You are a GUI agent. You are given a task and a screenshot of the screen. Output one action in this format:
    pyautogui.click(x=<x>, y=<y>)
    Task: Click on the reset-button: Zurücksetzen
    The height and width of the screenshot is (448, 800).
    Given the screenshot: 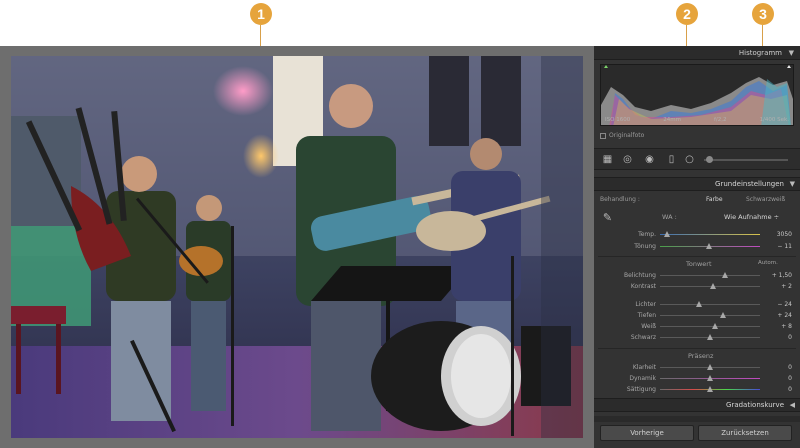 What is the action you would take?
    pyautogui.click(x=745, y=433)
    